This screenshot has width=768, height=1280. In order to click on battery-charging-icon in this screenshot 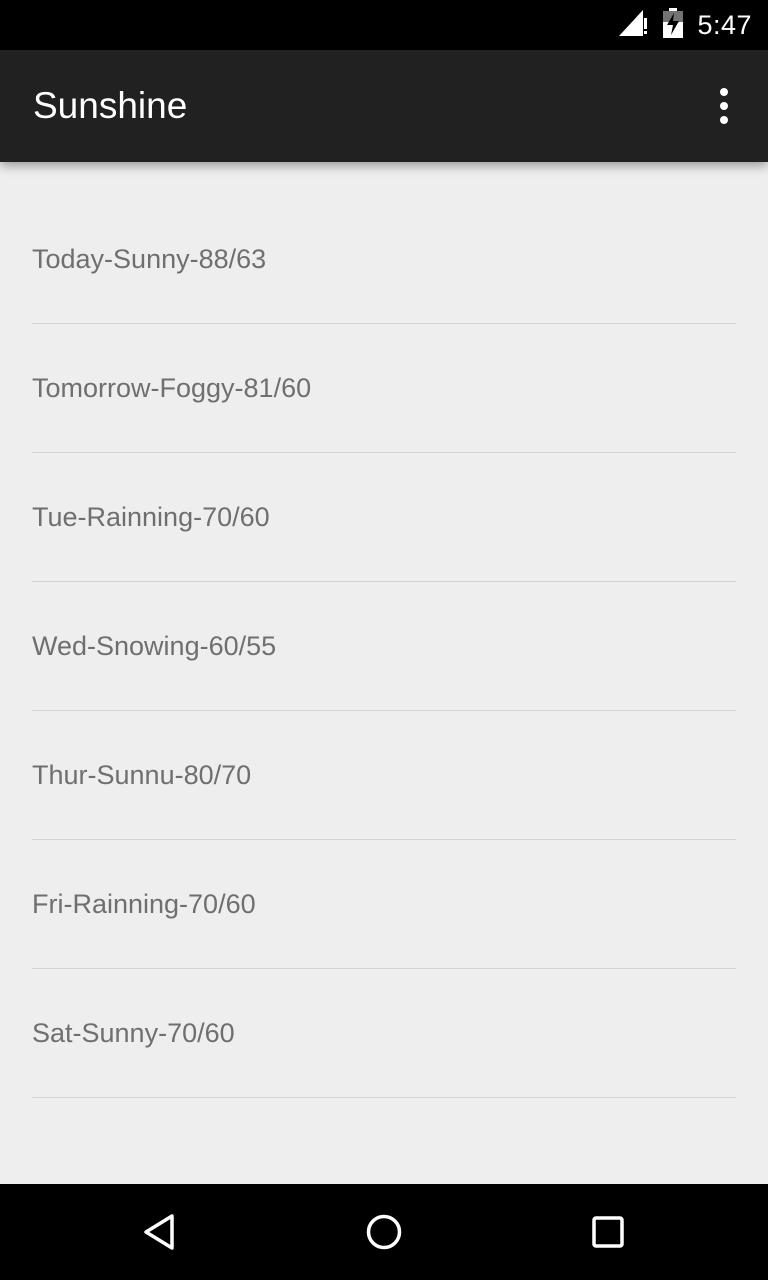, I will do `click(673, 25)`.